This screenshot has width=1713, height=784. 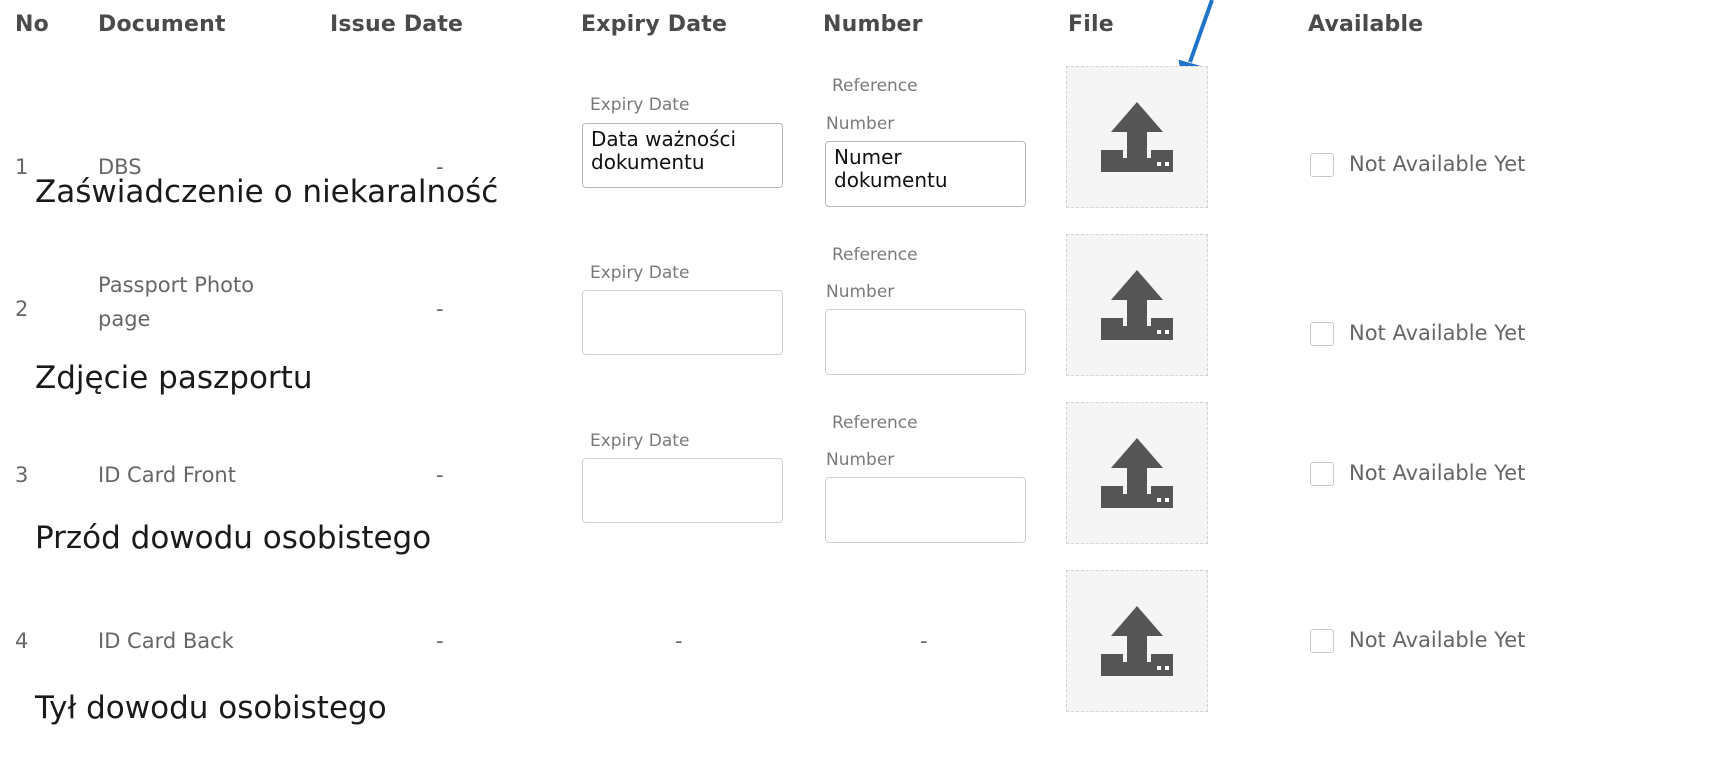 What do you see at coordinates (22, 641) in the screenshot?
I see `row-number: 4` at bounding box center [22, 641].